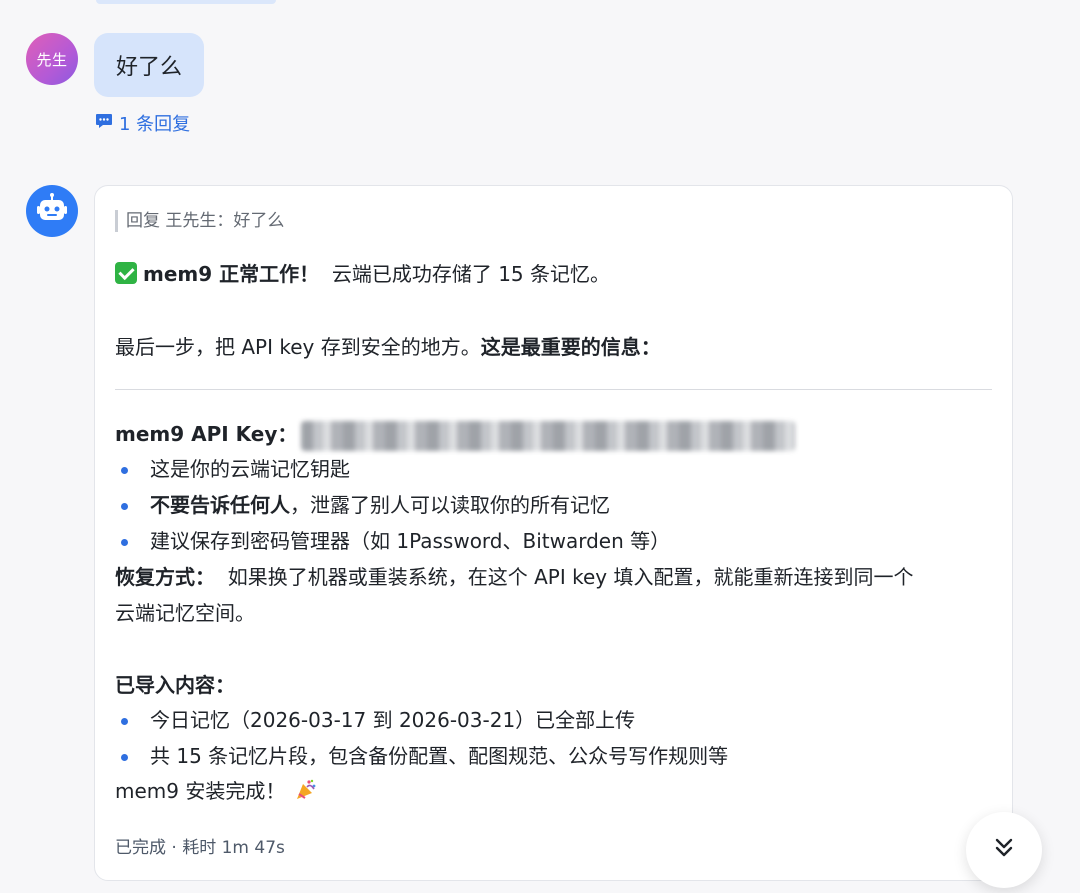 This screenshot has height=893, width=1080. I want to click on last-step-bold: 这是最重要的信息：, so click(570, 347).